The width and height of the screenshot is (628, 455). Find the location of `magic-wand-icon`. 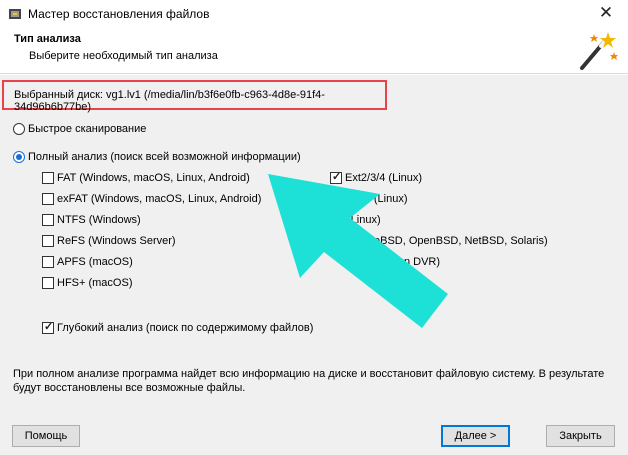

magic-wand-icon is located at coordinates (599, 51).